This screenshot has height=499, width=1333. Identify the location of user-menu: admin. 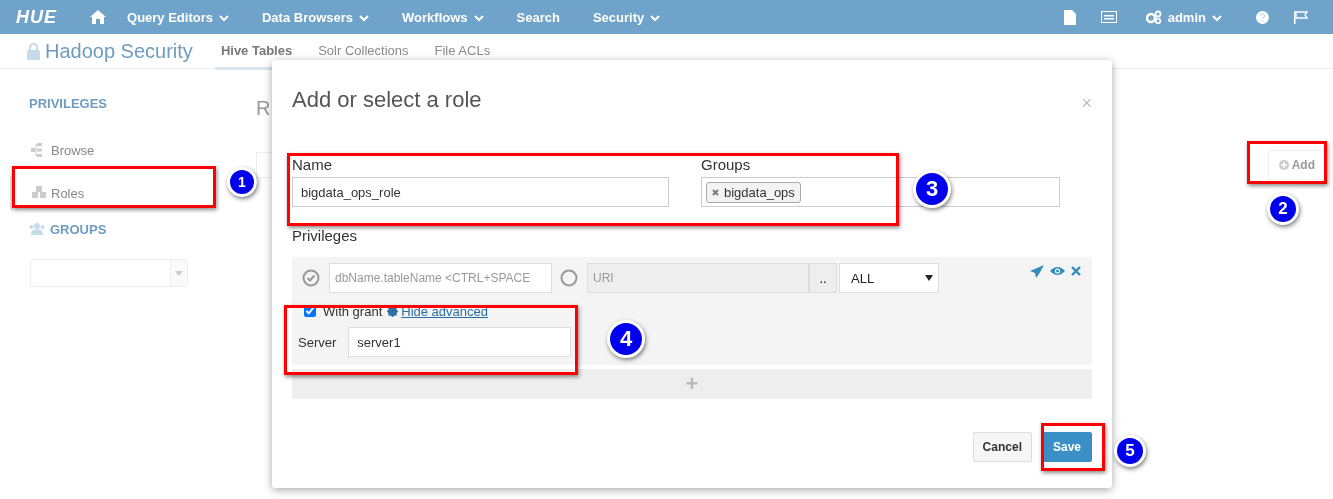
(1183, 17).